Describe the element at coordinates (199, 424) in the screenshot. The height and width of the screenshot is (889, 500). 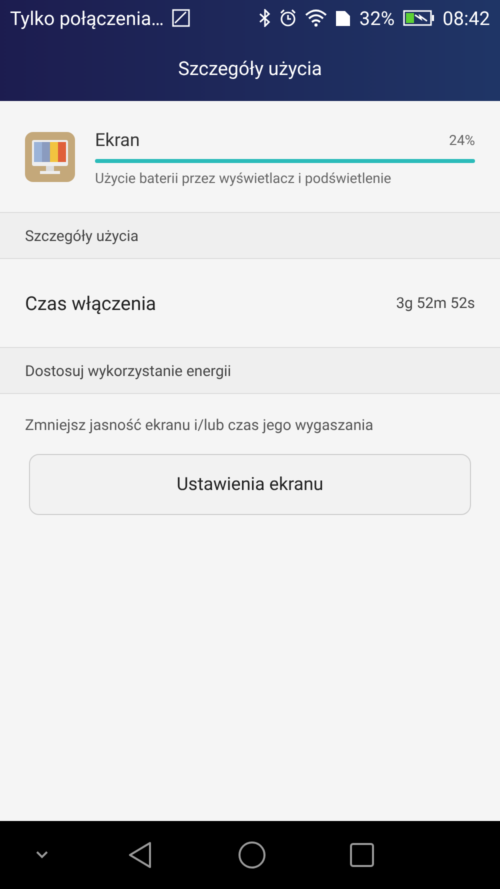
I see `hint-text: Zmniejsz jasność ekranu i/lub czas jego wygaszania` at that location.